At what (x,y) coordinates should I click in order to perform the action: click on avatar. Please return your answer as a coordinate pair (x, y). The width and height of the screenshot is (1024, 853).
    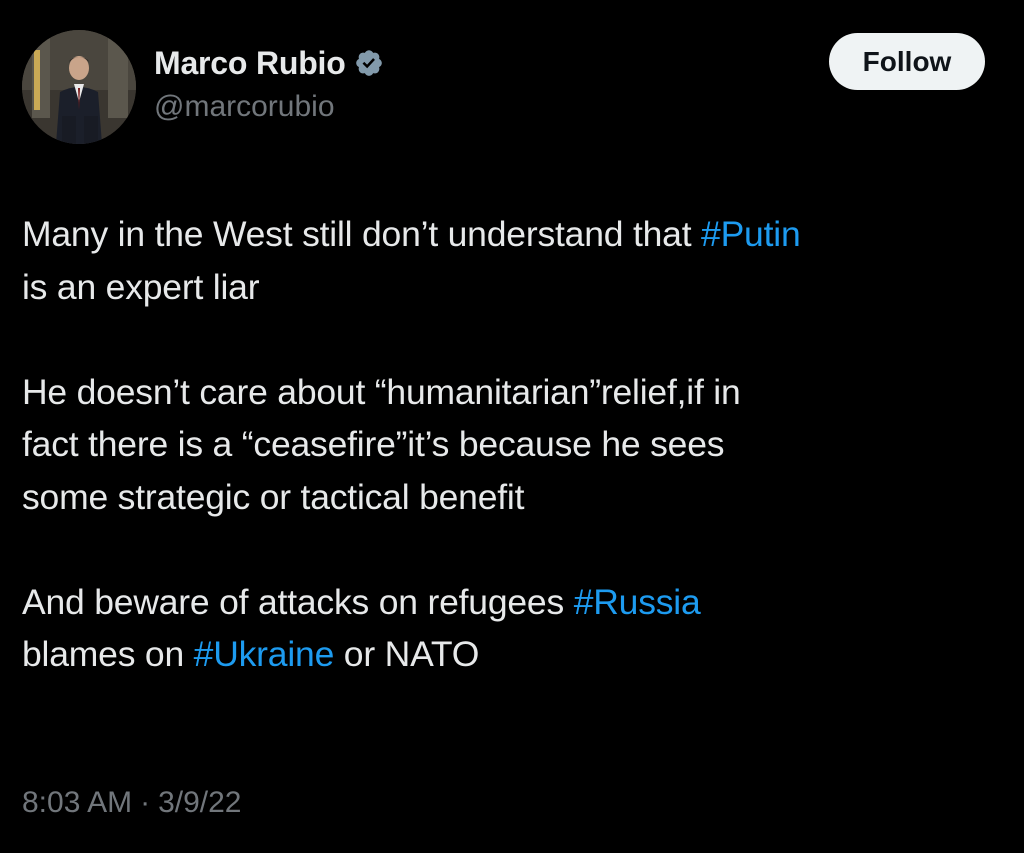
    Looking at the image, I should click on (79, 87).